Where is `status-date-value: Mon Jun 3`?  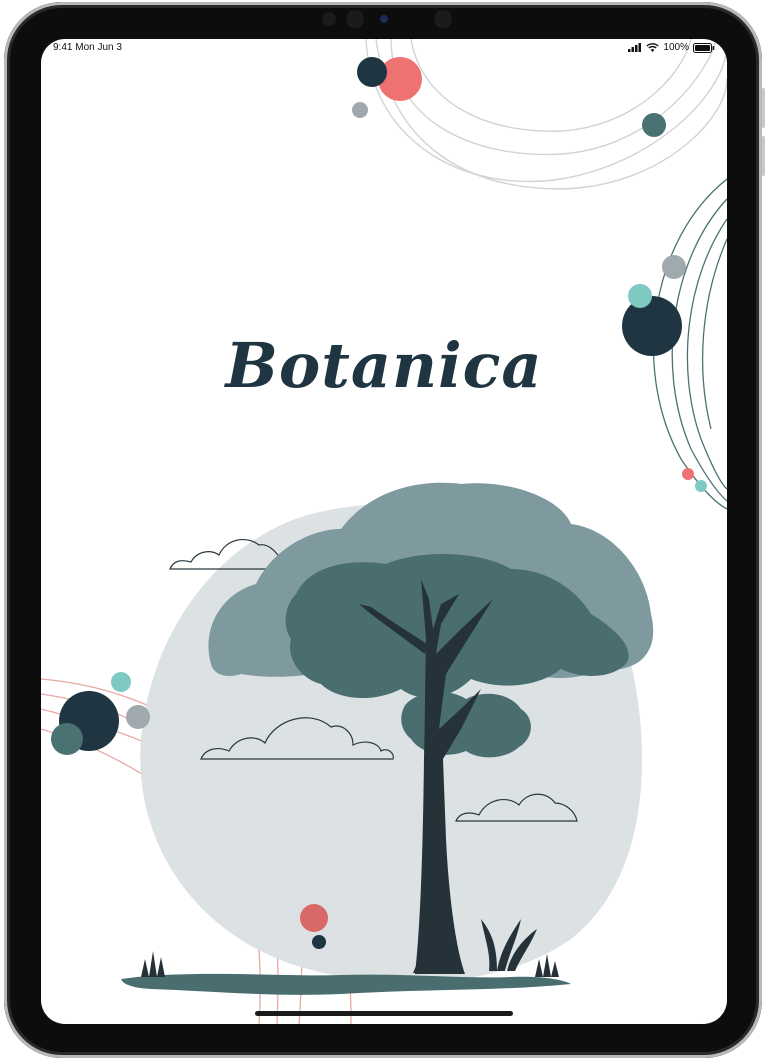
status-date-value: Mon Jun 3 is located at coordinates (98, 47).